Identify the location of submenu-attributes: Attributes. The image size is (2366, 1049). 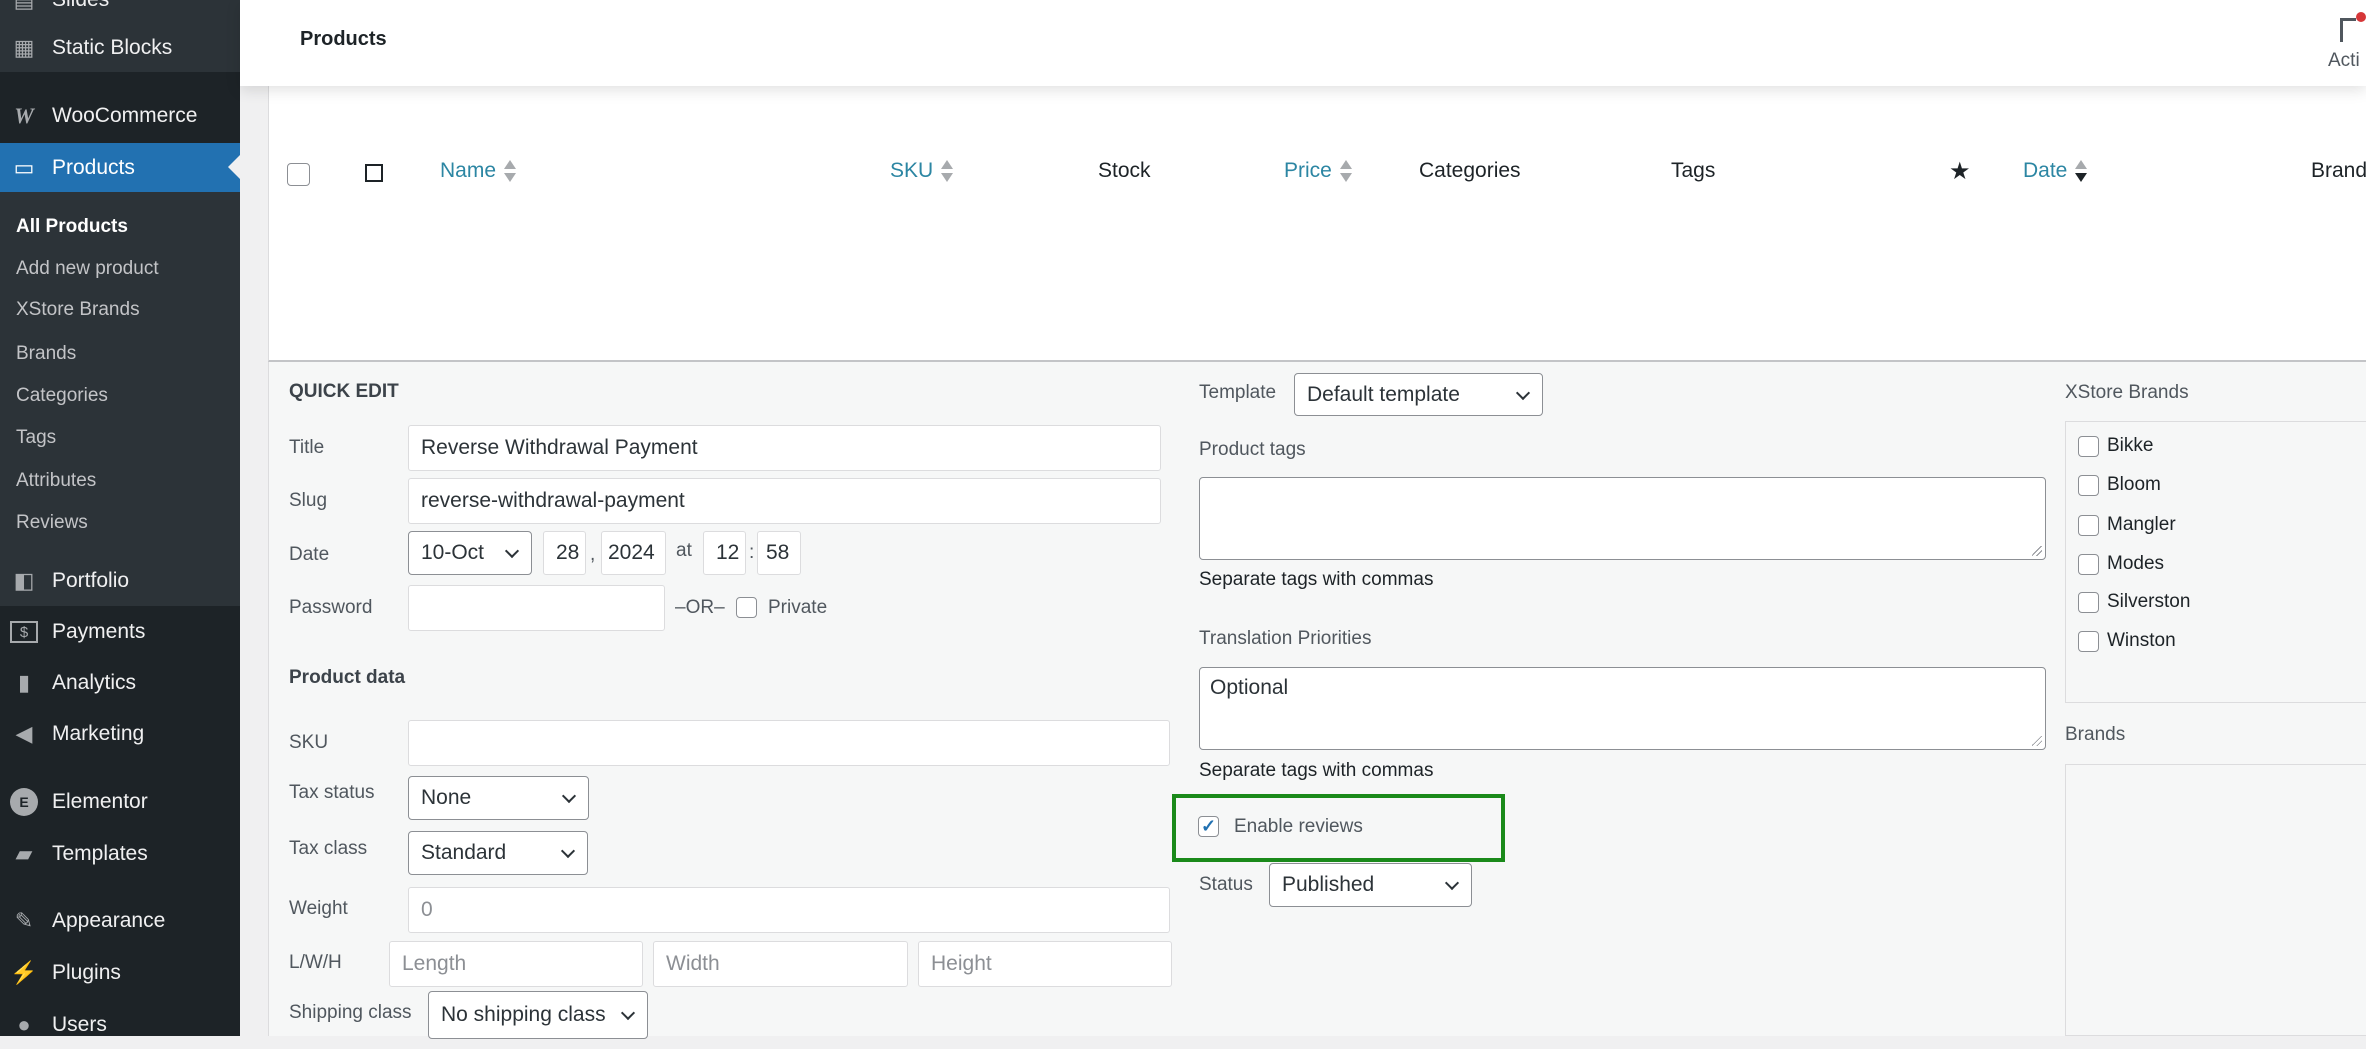
(56, 481).